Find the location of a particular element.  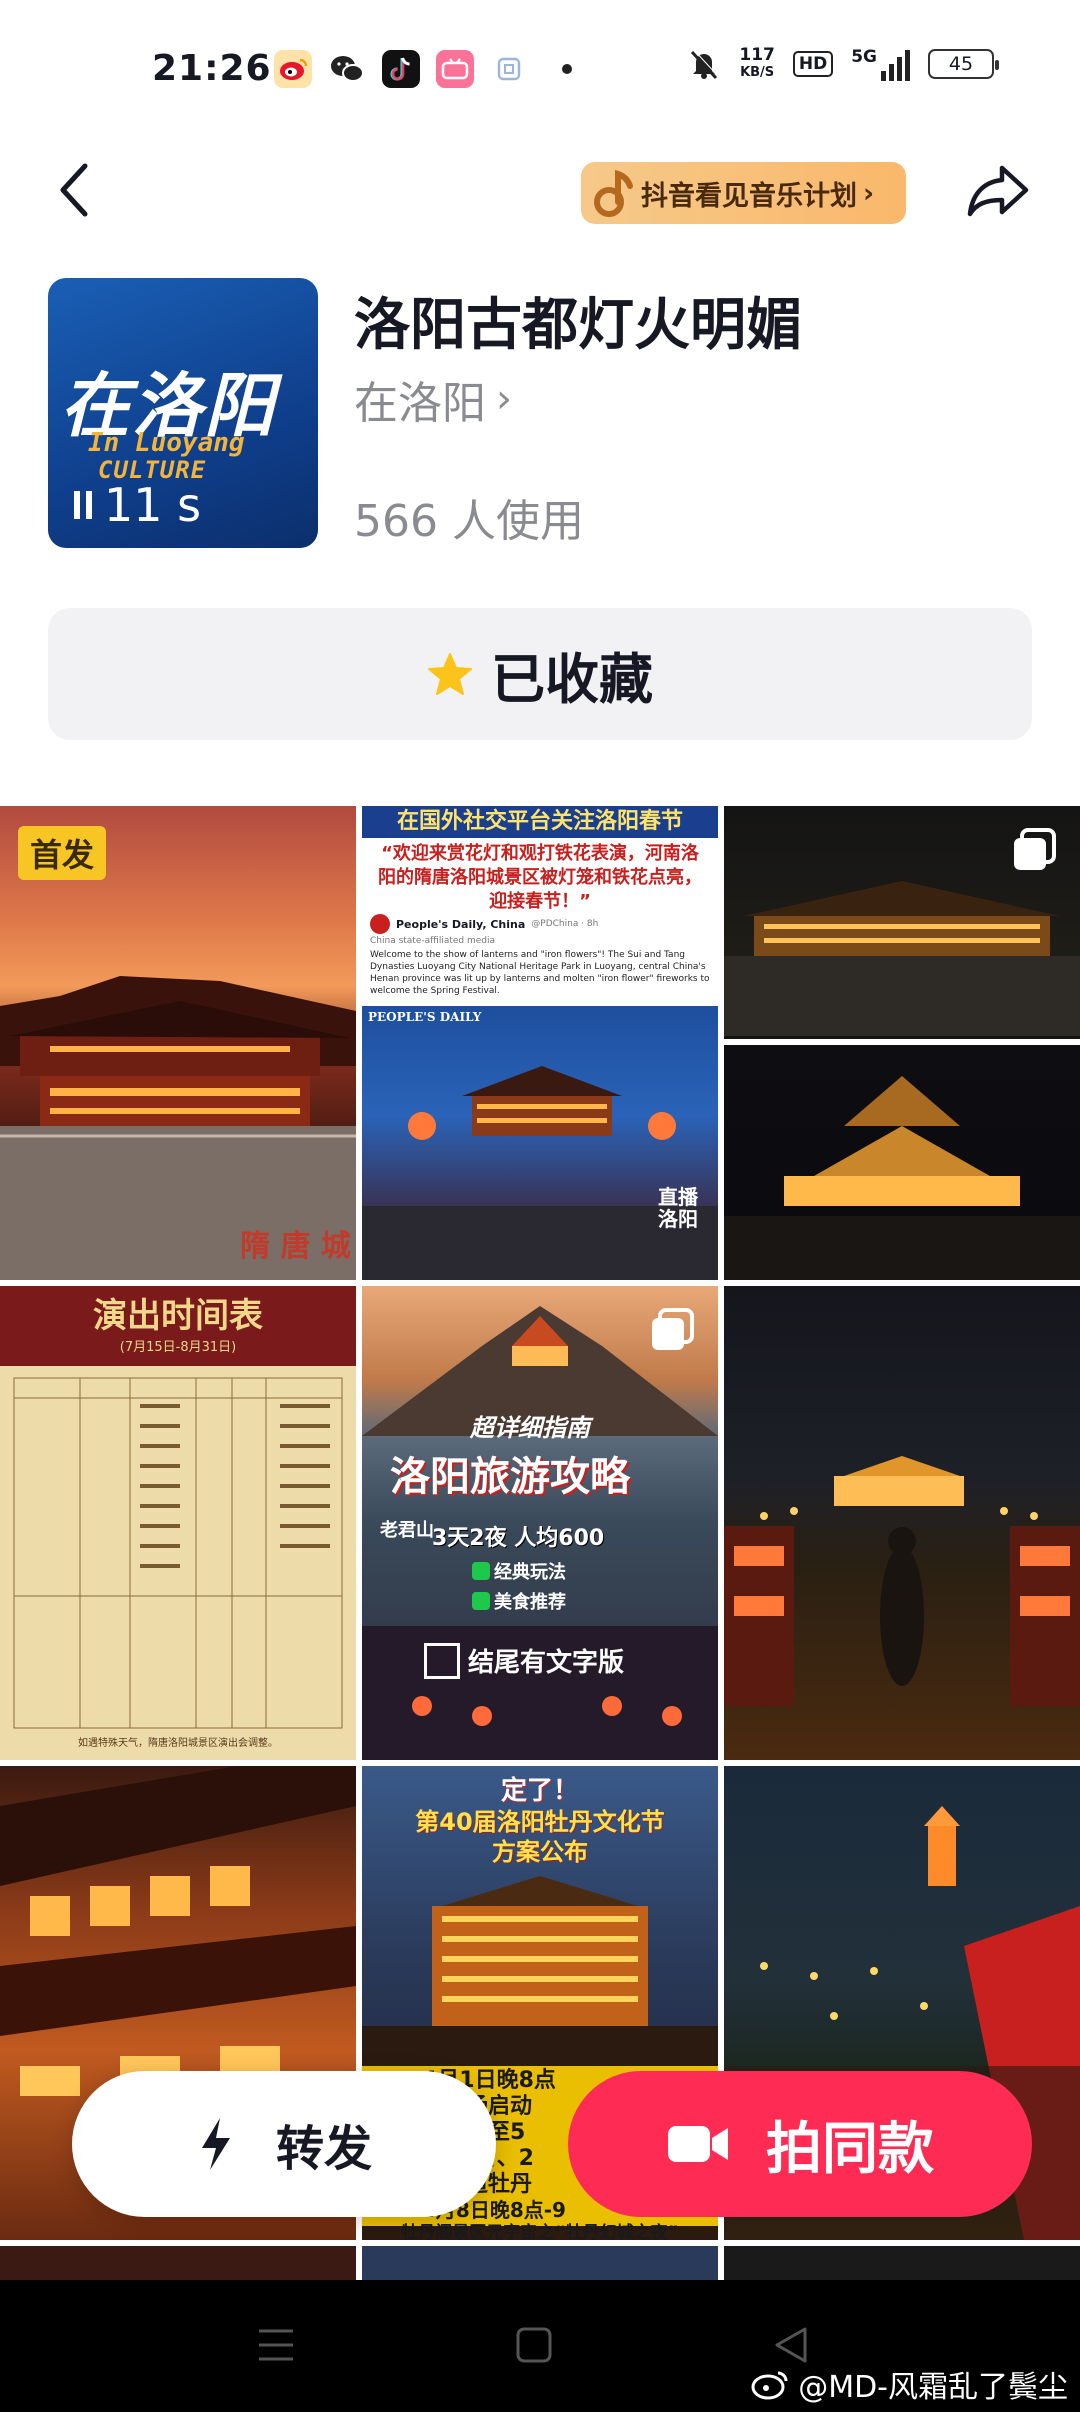

video-tile: 隋 唐 城 遗 首发 is located at coordinates (178, 1043).